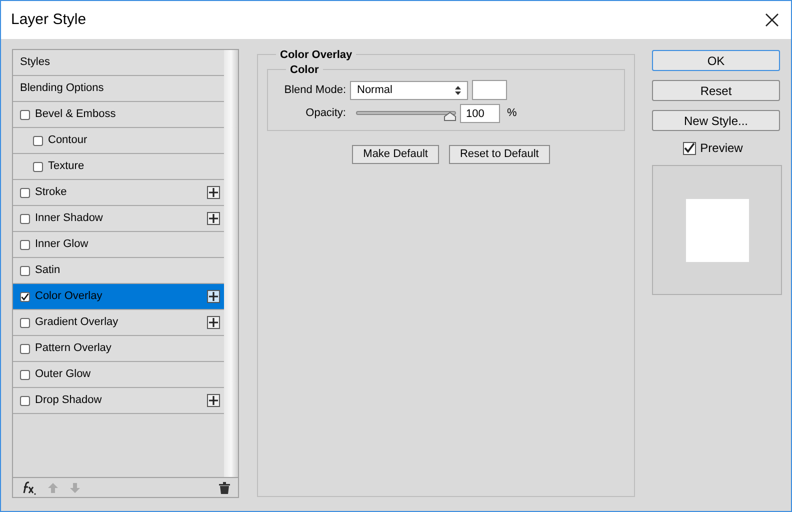 This screenshot has height=512, width=792. Describe the element at coordinates (314, 90) in the screenshot. I see `field-label: Blend Mode:` at that location.